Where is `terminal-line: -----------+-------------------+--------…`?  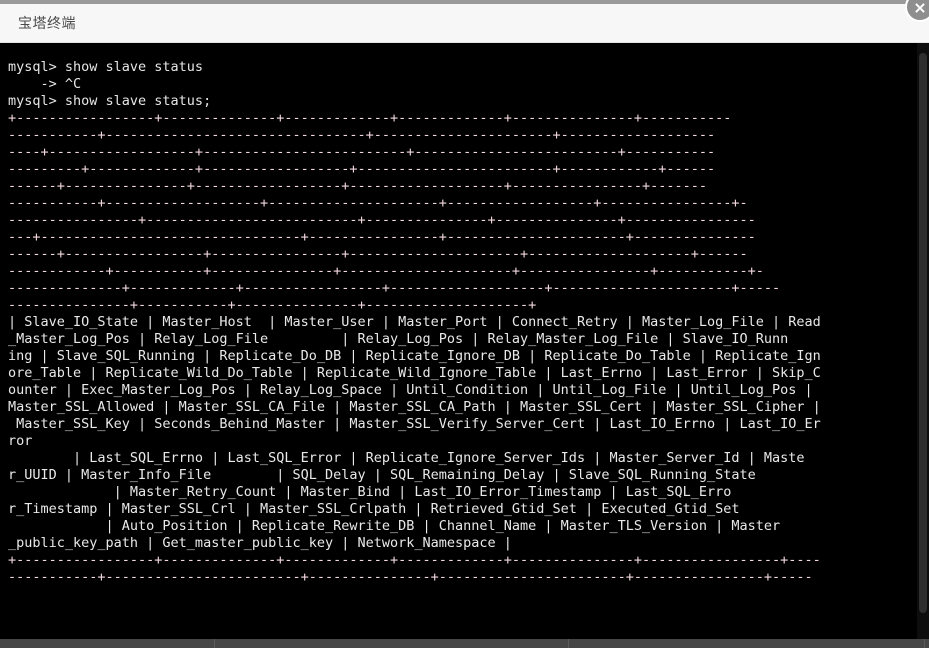
terminal-line: -----------+-------------------+--------… is located at coordinates (378, 203).